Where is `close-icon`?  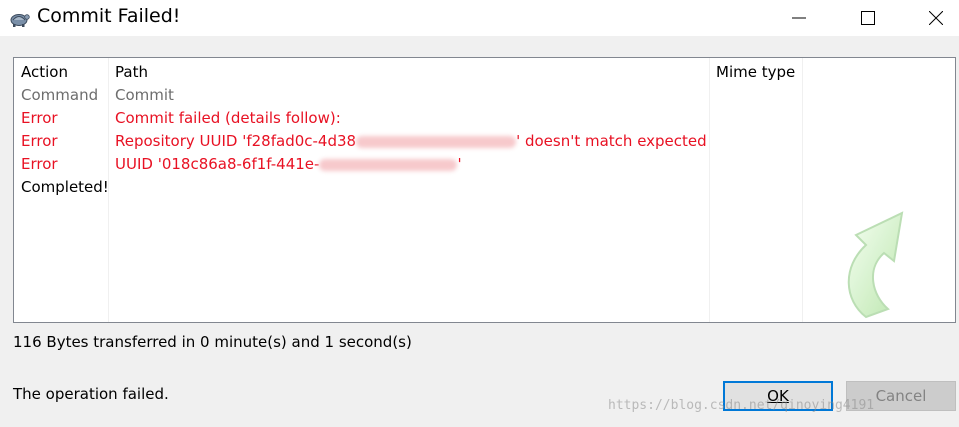
close-icon is located at coordinates (936, 18).